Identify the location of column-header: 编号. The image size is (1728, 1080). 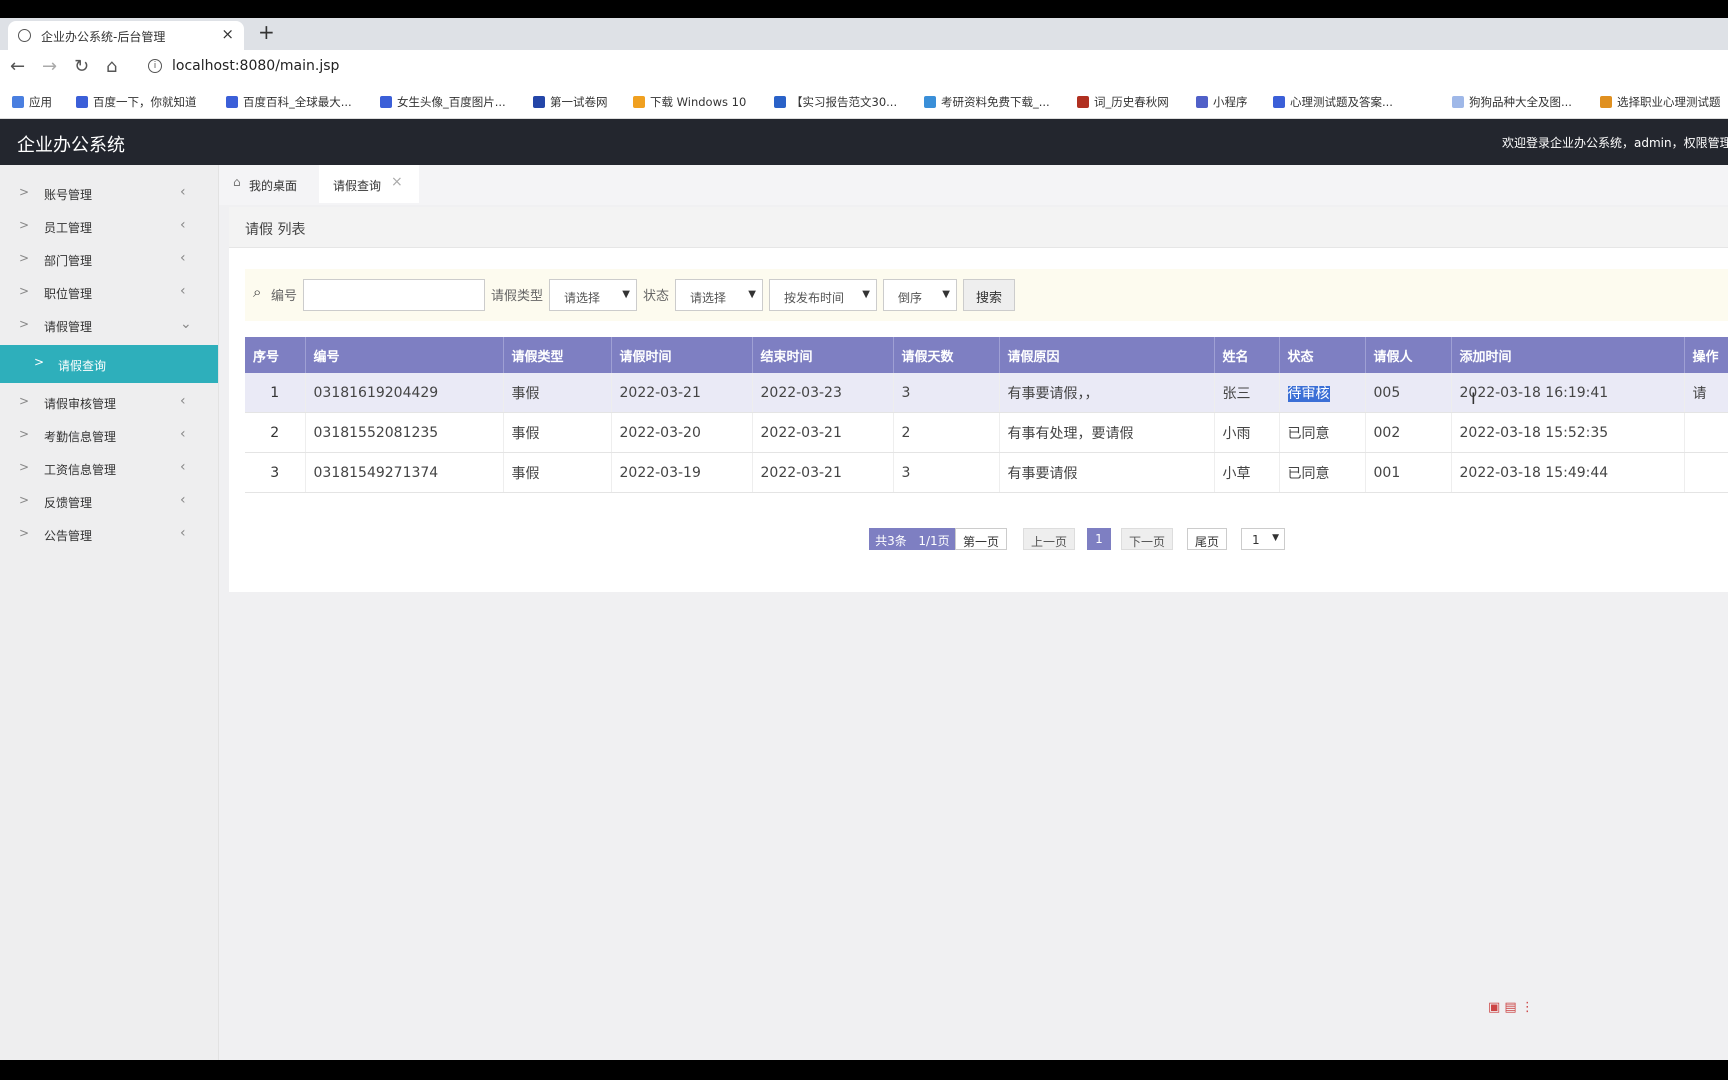
(404, 355).